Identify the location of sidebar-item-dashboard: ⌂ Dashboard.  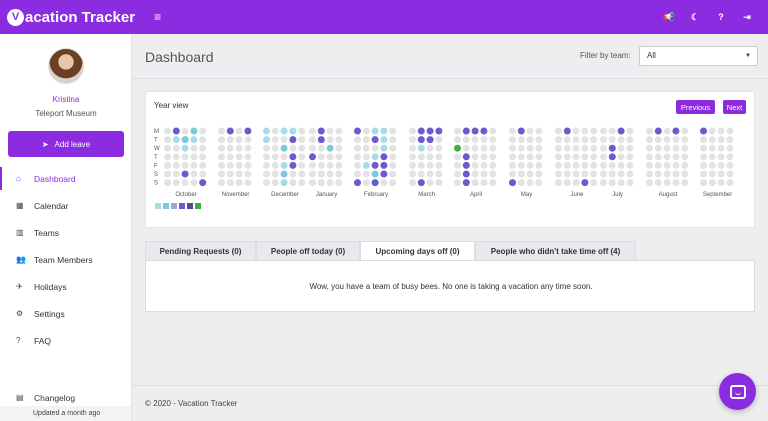
(65, 178).